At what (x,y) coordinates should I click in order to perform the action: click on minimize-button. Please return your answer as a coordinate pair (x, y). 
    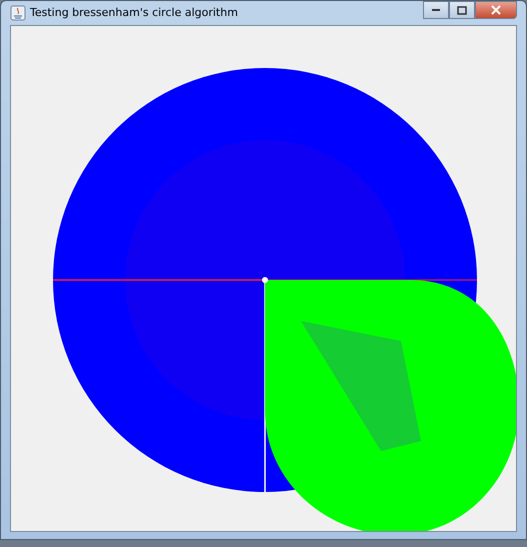
    Looking at the image, I should click on (436, 10).